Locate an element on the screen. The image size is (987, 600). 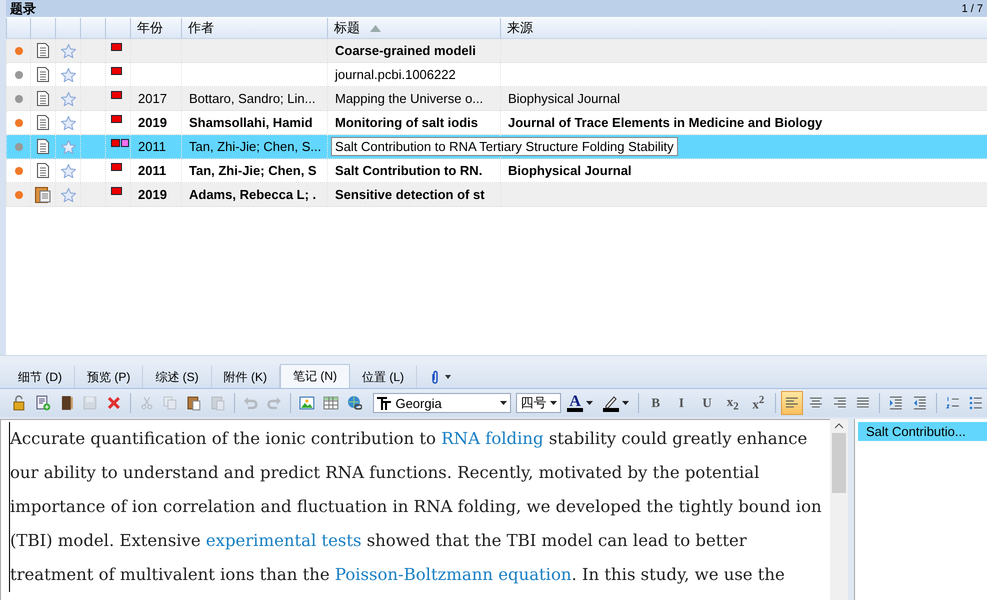
format-button: I is located at coordinates (682, 403).